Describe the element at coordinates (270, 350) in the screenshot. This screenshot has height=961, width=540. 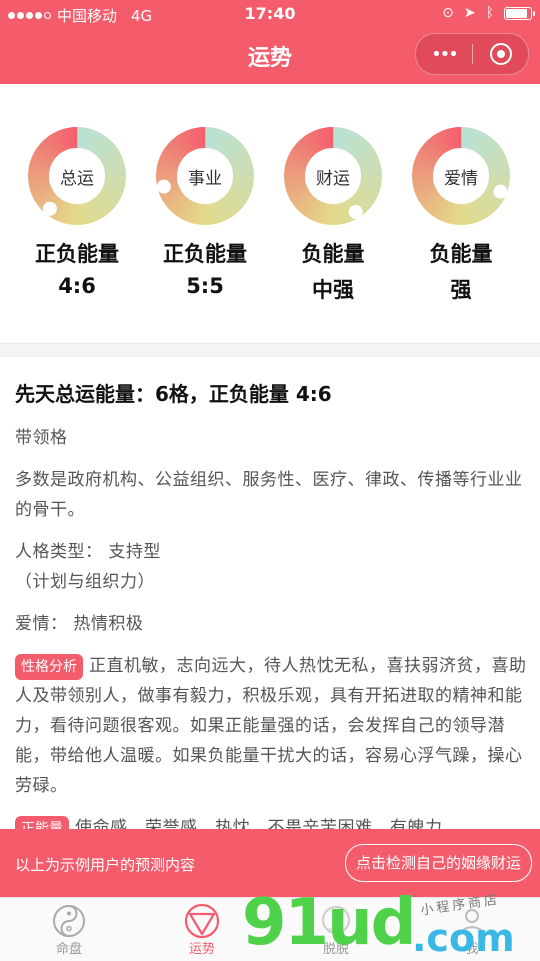
I see `section-divider` at that location.